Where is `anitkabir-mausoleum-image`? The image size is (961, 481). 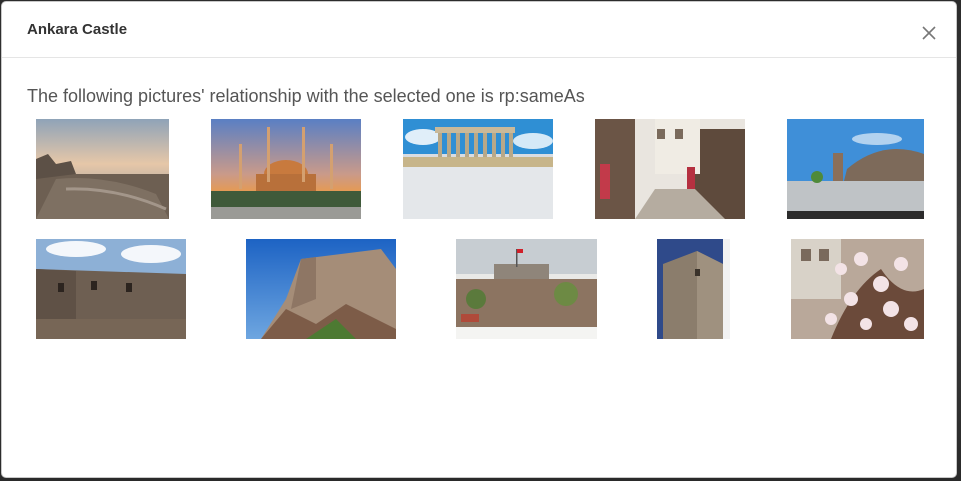 anitkabir-mausoleum-image is located at coordinates (478, 169).